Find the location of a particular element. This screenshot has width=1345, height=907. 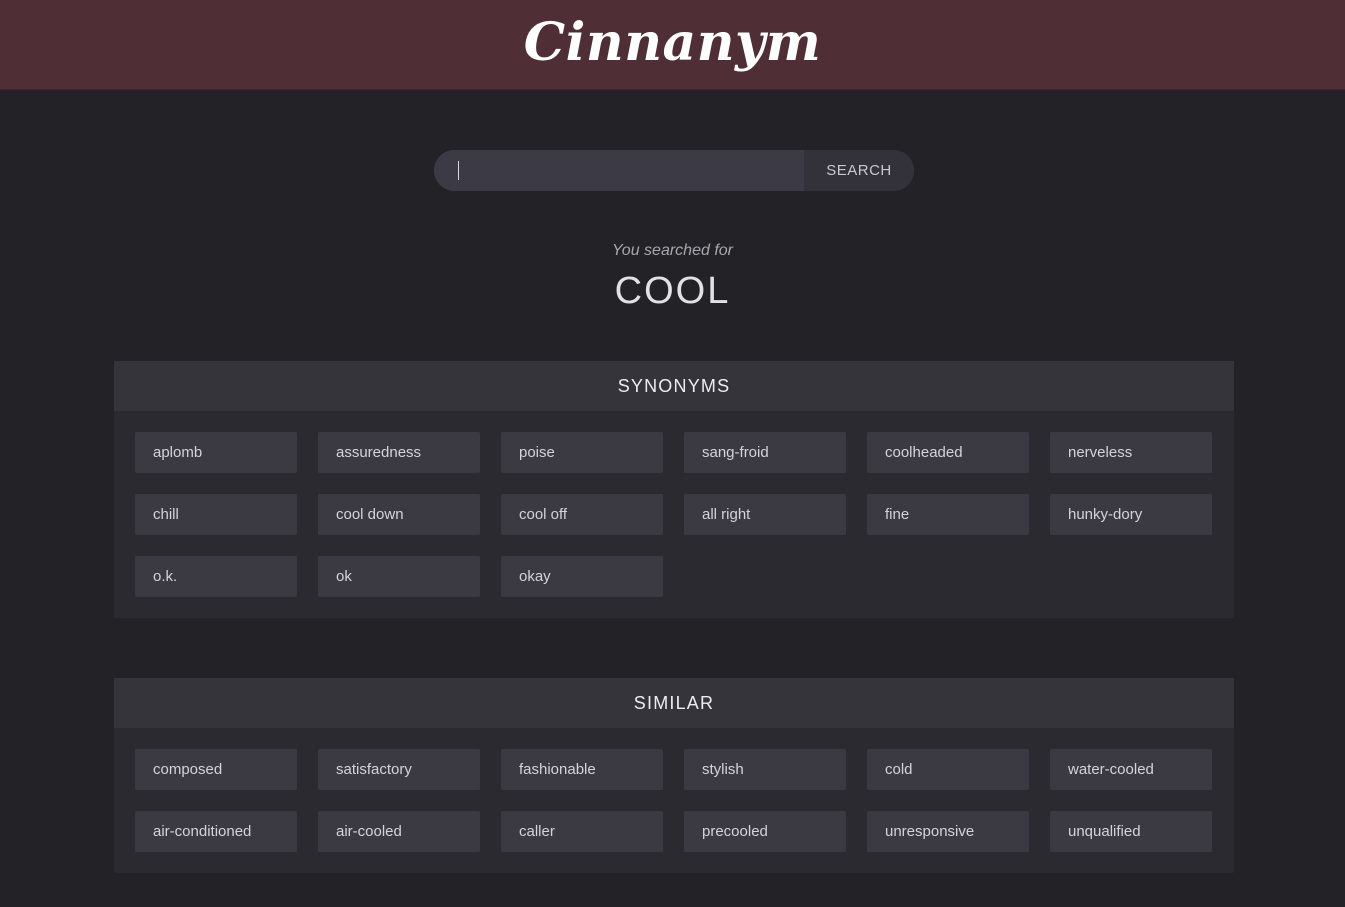

site-header: Cinnanym is located at coordinates (672, 45).